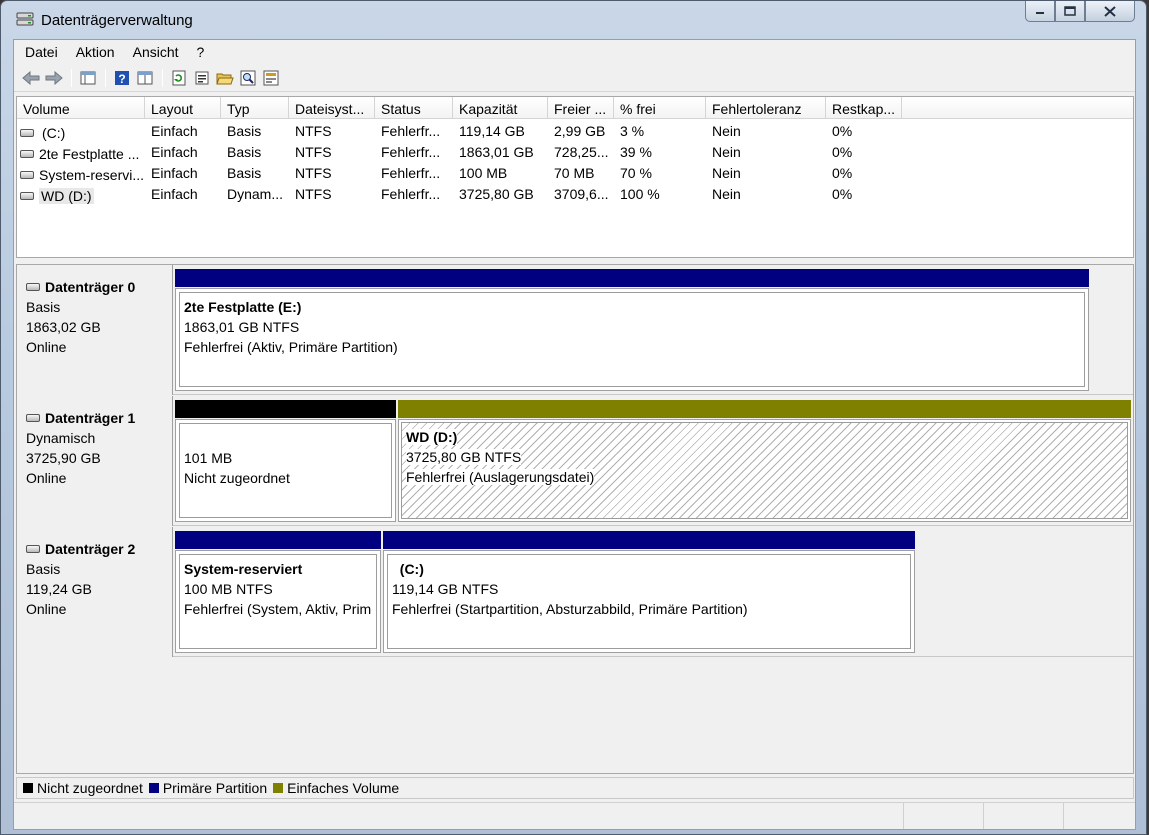 Image resolution: width=1149 pixels, height=835 pixels. I want to click on explore-icon, so click(247, 78).